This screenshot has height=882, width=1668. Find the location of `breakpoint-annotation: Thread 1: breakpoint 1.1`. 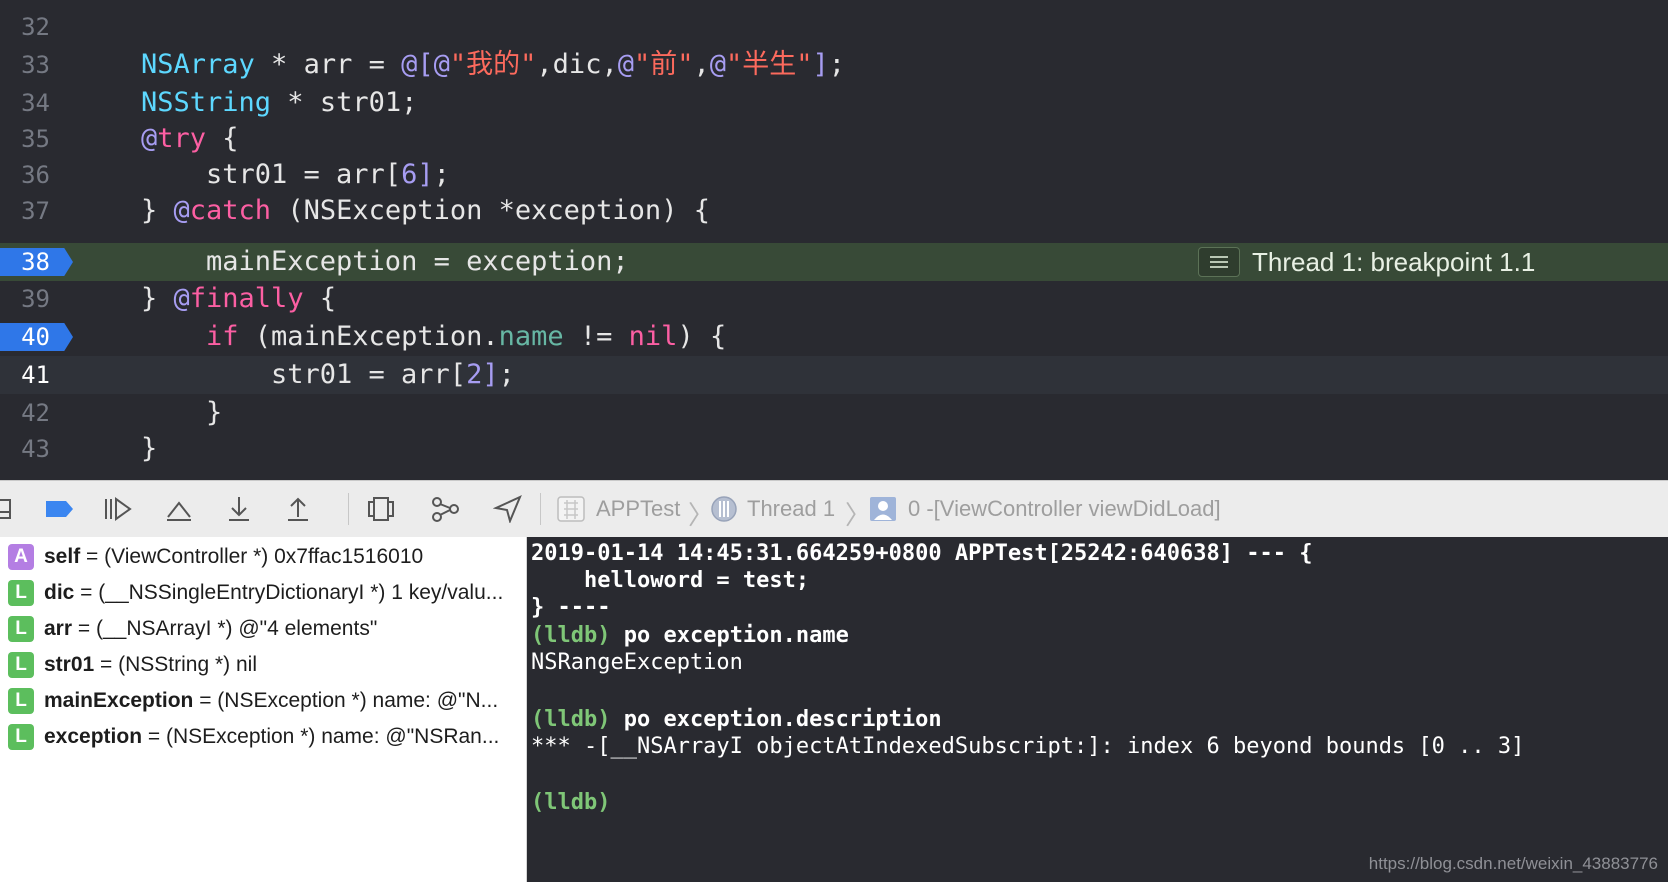

breakpoint-annotation: Thread 1: breakpoint 1.1 is located at coordinates (1433, 262).